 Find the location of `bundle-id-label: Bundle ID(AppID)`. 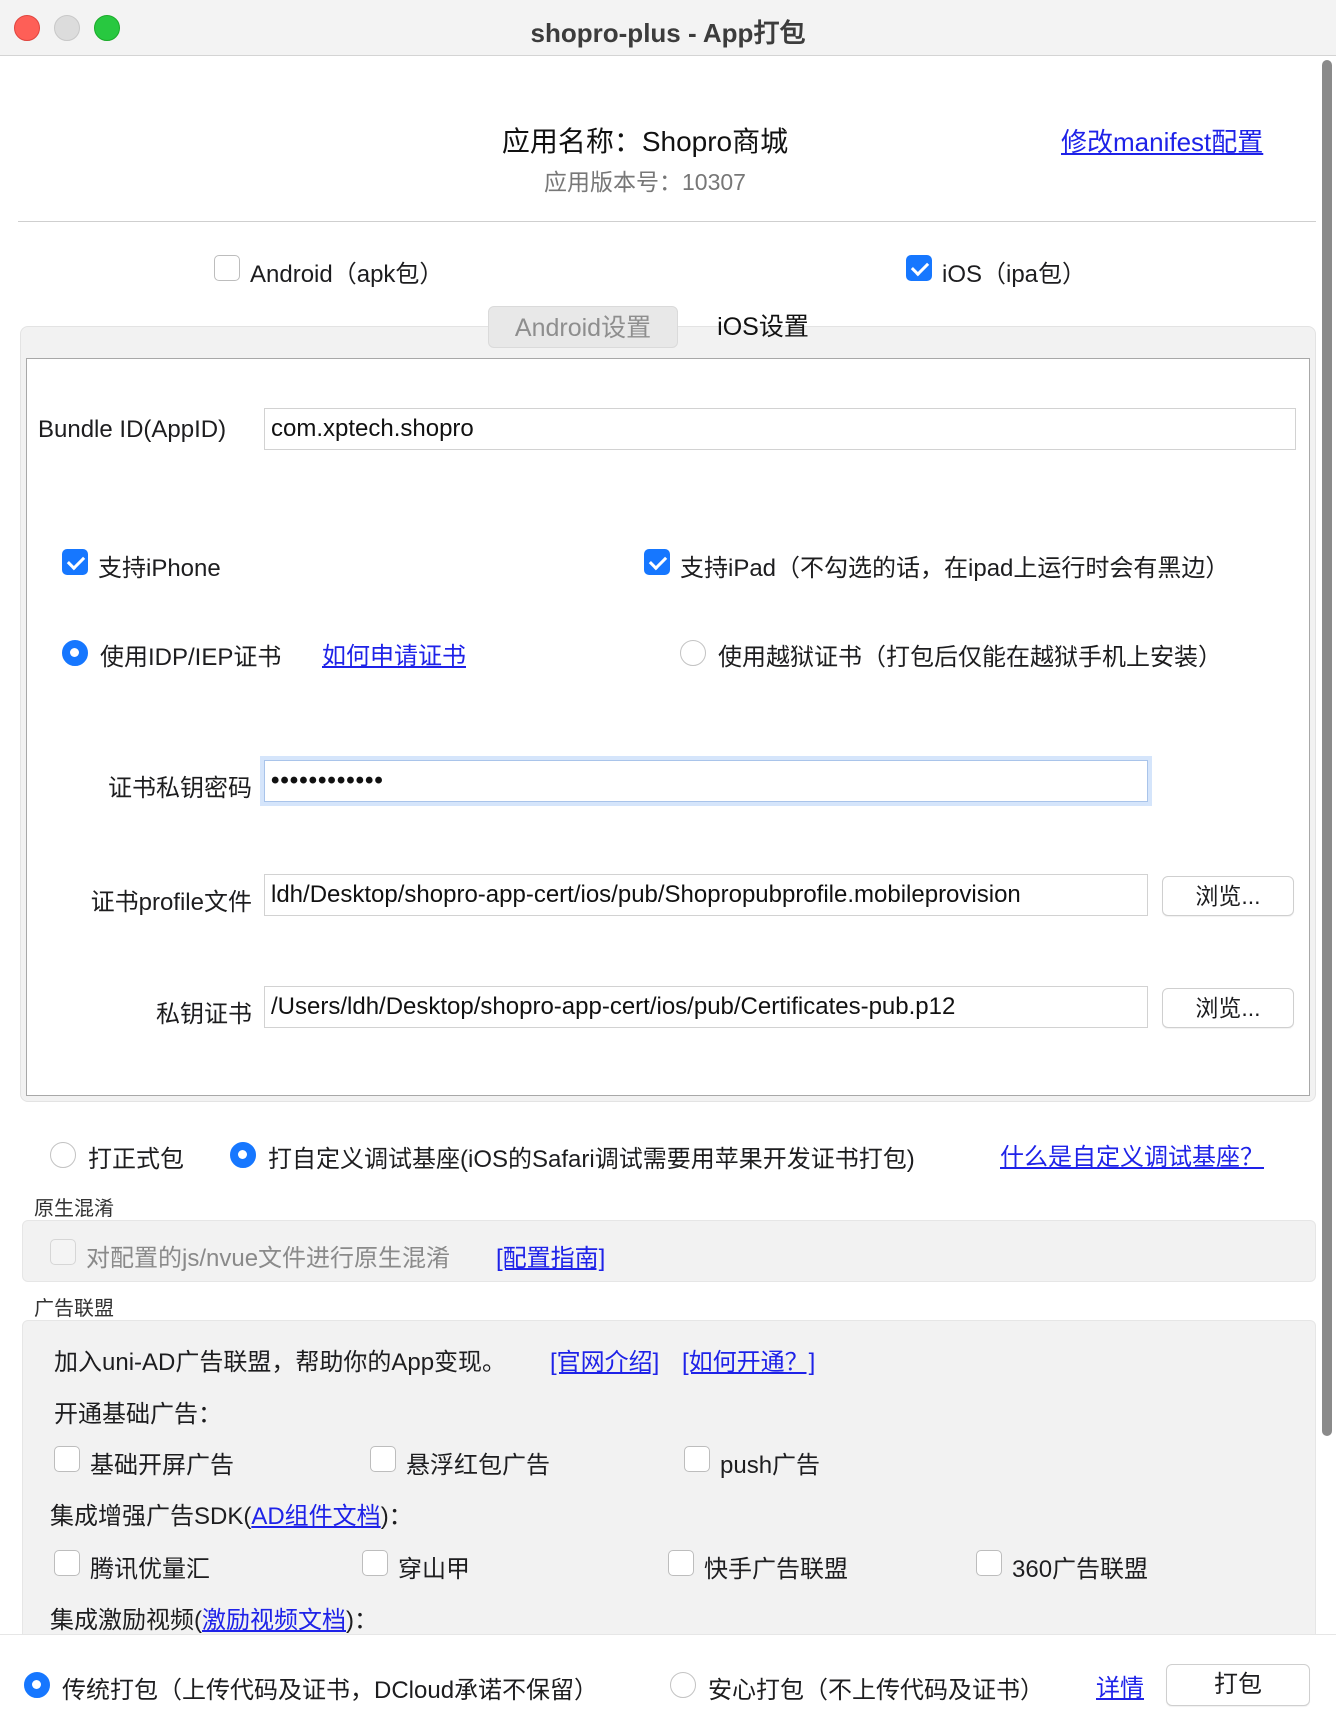

bundle-id-label: Bundle ID(AppID) is located at coordinates (132, 429).